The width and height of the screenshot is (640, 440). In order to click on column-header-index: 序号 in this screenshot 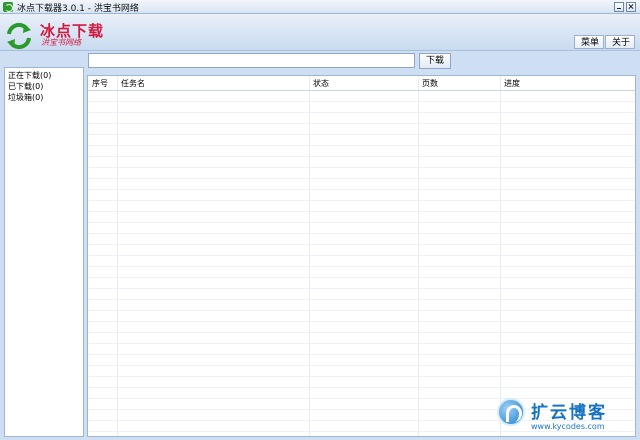, I will do `click(98, 83)`.